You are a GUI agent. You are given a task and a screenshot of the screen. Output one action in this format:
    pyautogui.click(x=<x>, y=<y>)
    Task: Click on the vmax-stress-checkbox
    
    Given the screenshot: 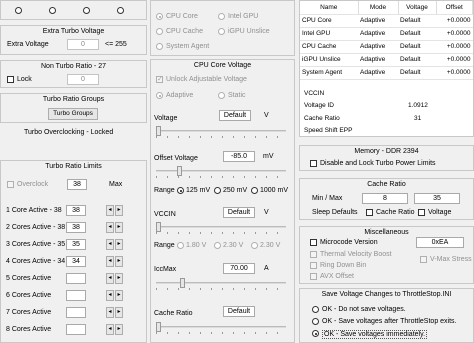 What is the action you would take?
    pyautogui.click(x=423, y=259)
    